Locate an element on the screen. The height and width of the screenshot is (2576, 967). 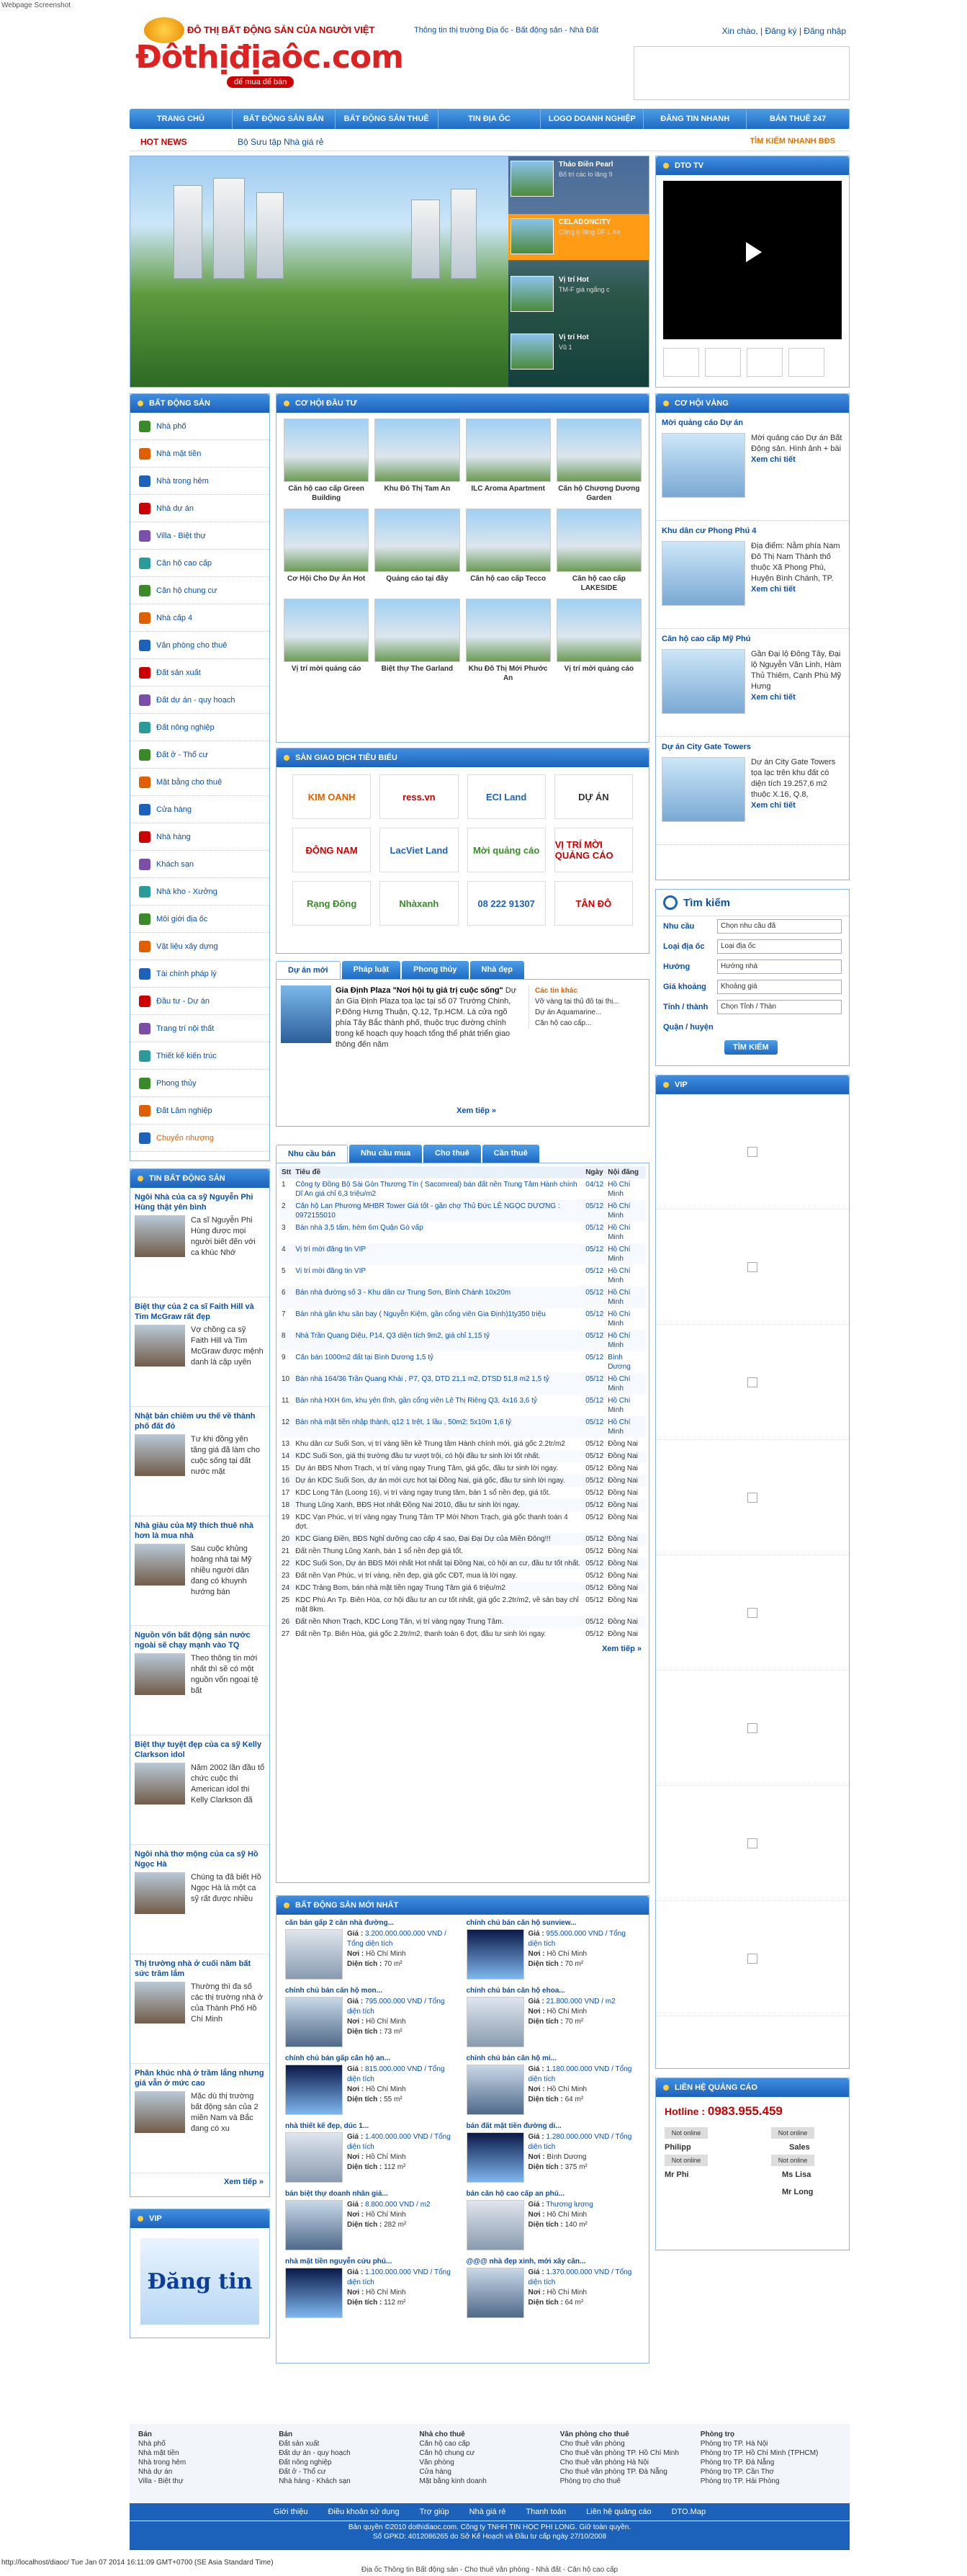
category-item: Đất ở - Thổ cư is located at coordinates (200, 755).